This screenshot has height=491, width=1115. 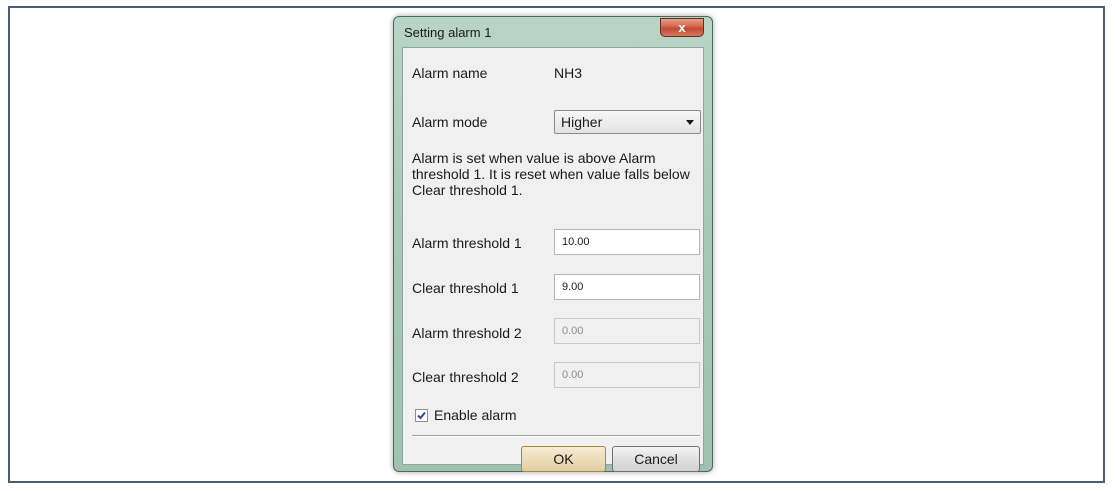 What do you see at coordinates (465, 377) in the screenshot?
I see `clear-threshold-2-label: Clear threshold 2` at bounding box center [465, 377].